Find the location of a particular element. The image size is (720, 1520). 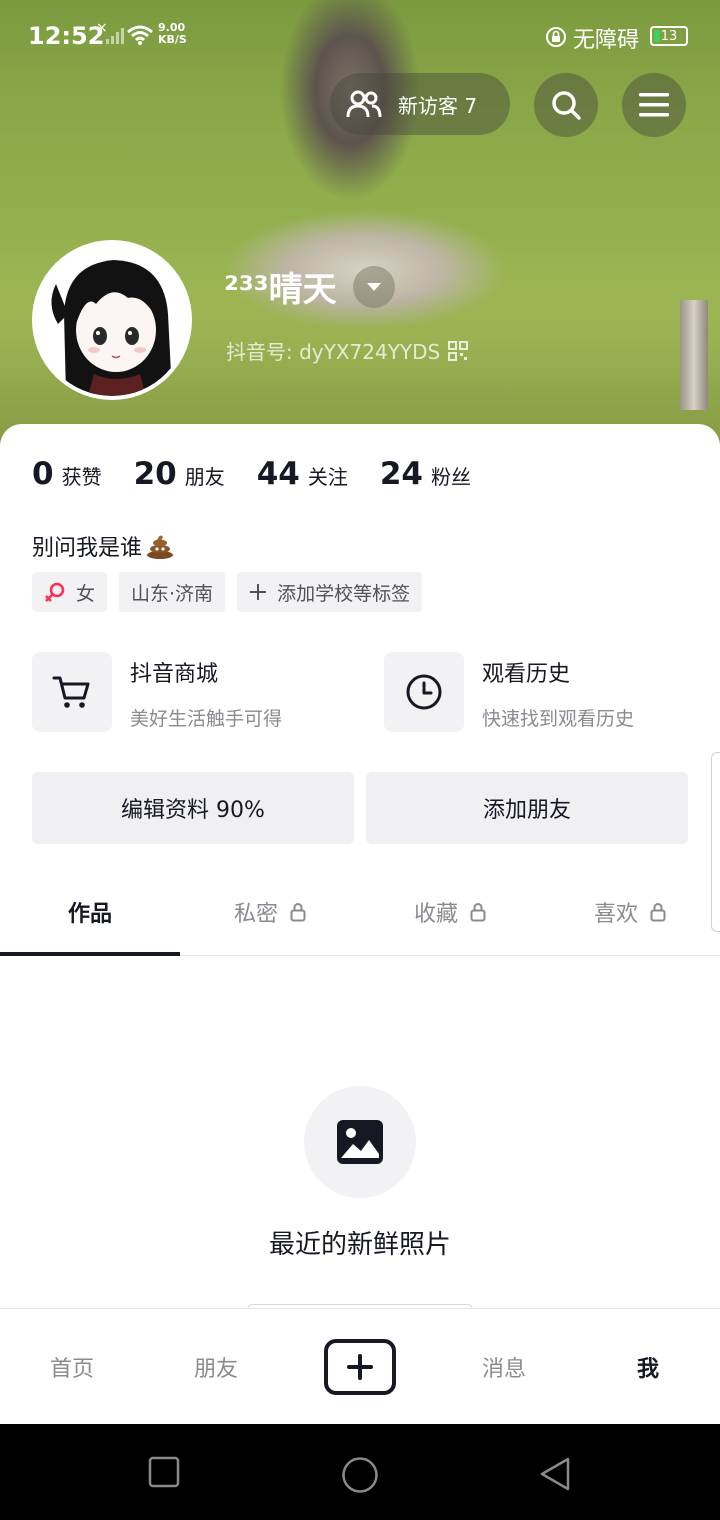

system-nav-bar is located at coordinates (360, 1472).